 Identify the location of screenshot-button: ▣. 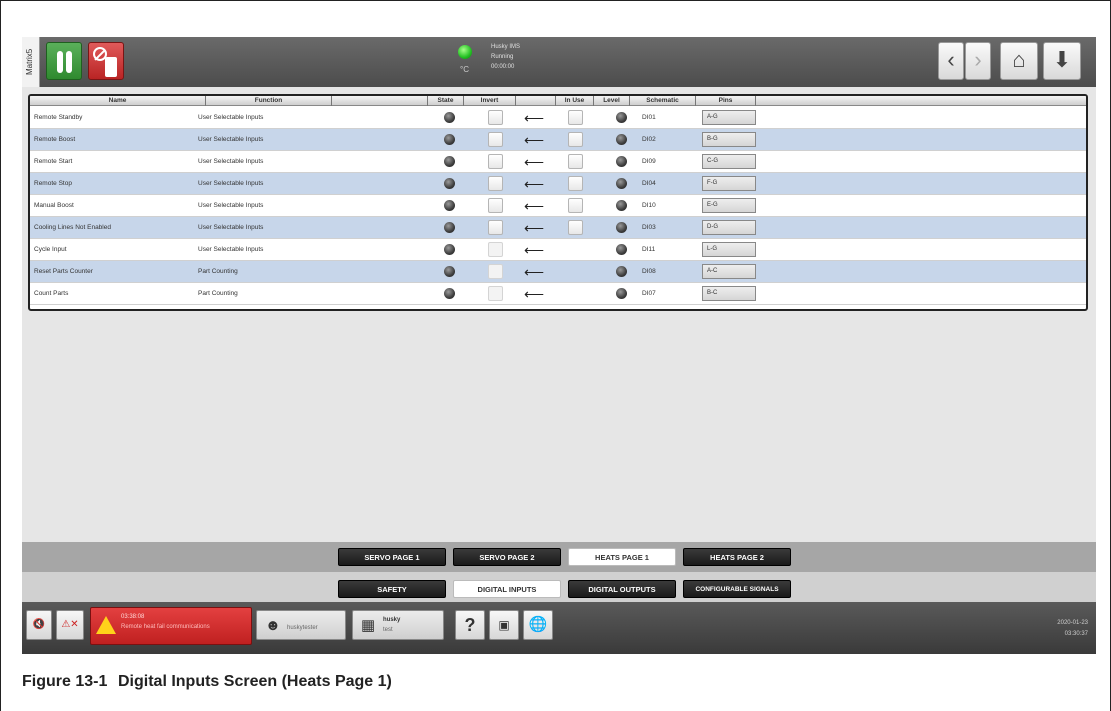
(504, 625).